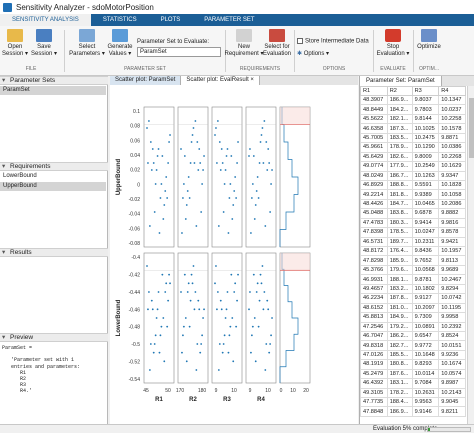 The image size is (474, 433). Describe the element at coordinates (374, 175) in the screenshot. I see `table-cell: 48.0249` at that location.